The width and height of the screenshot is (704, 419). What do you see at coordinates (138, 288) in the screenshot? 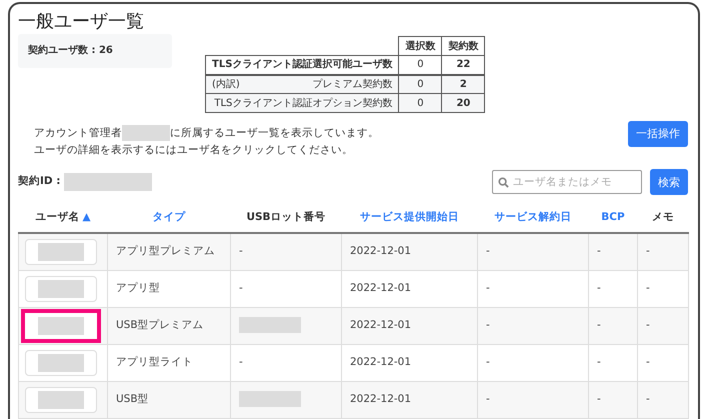
I see `table-cell: アプリ型` at bounding box center [138, 288].